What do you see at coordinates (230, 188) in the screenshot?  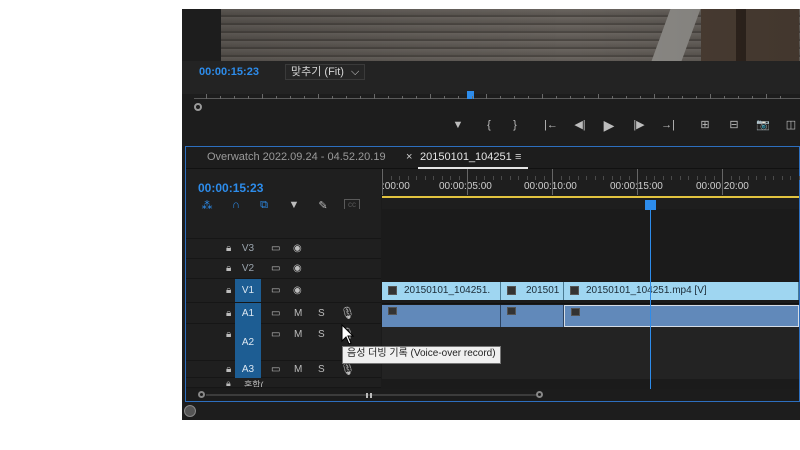 I see `timeline-timecode: 00:00:15:23` at bounding box center [230, 188].